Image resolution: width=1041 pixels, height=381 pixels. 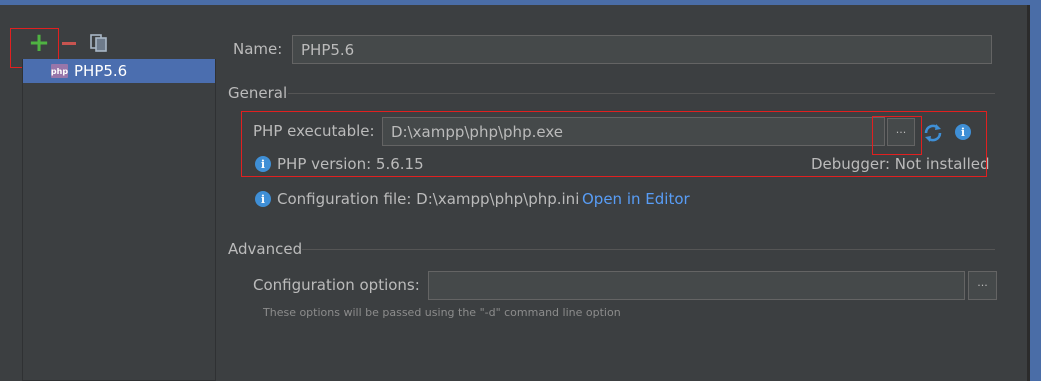 I want to click on general-separator, so click(x=641, y=93).